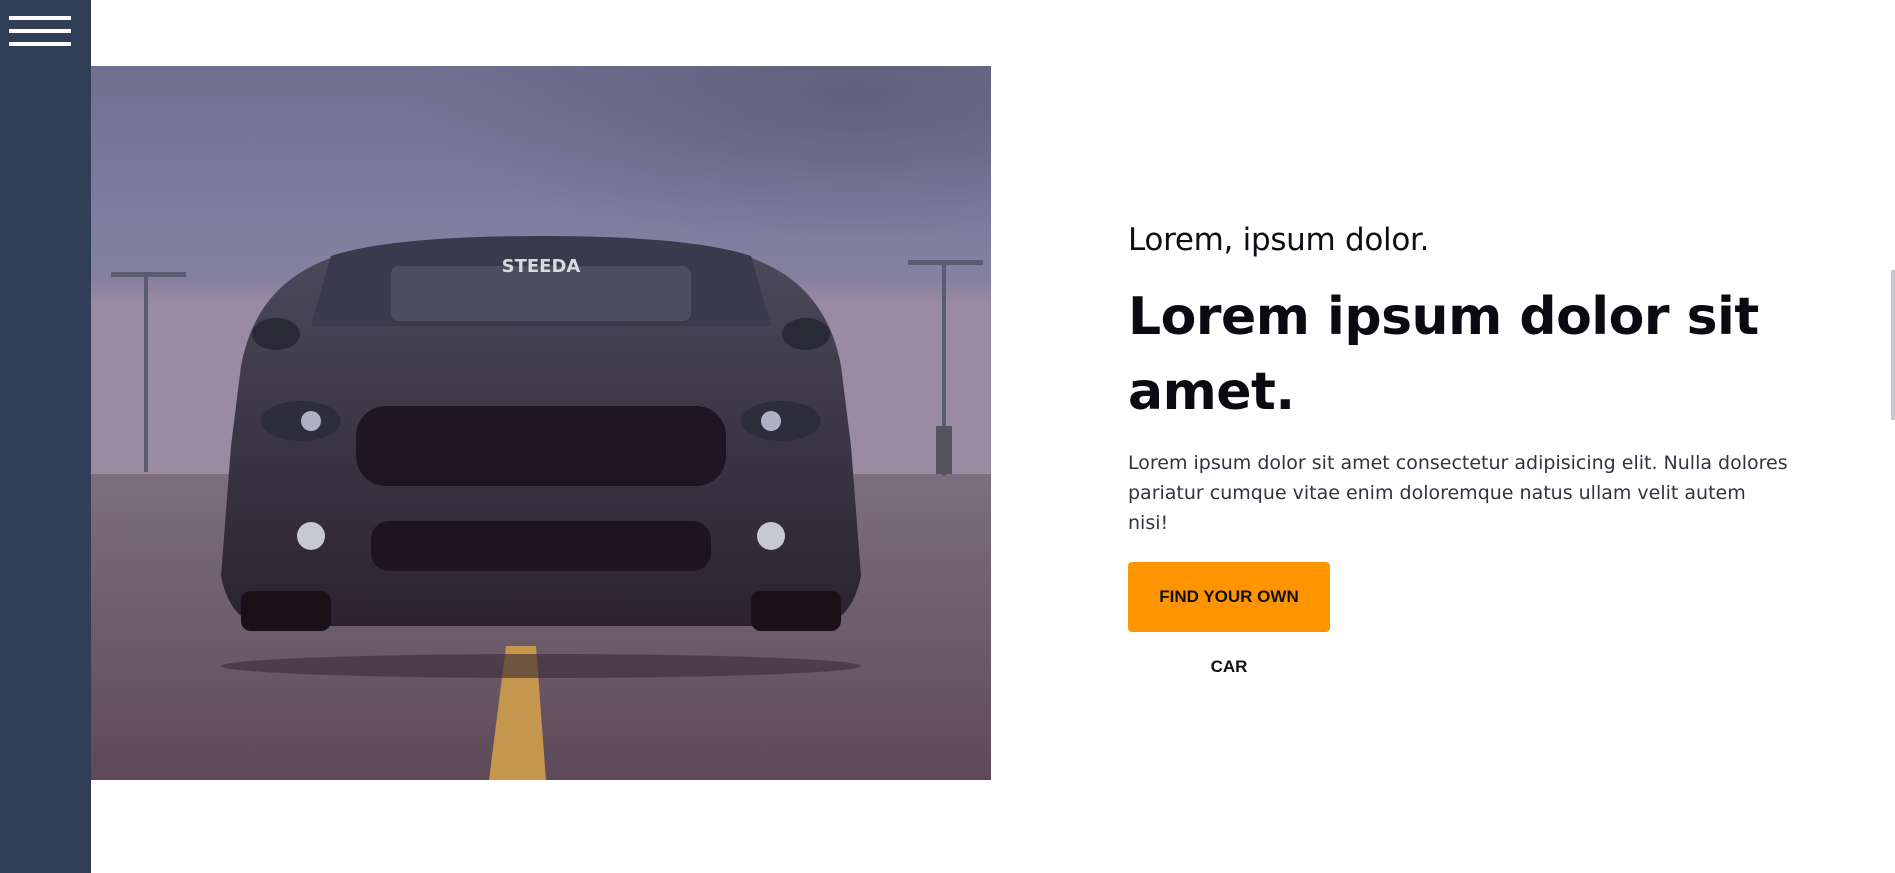 This screenshot has width=1895, height=873. What do you see at coordinates (45, 436) in the screenshot?
I see `sidebar` at bounding box center [45, 436].